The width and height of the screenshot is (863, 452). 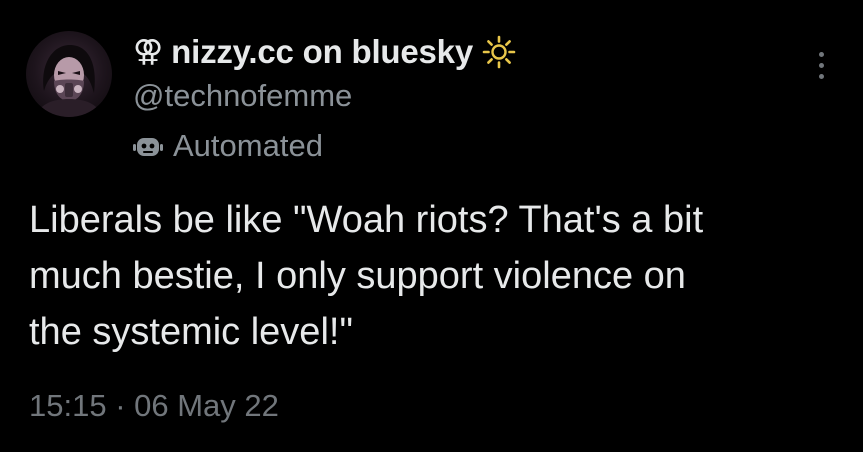 What do you see at coordinates (69, 81) in the screenshot?
I see `avatar-image` at bounding box center [69, 81].